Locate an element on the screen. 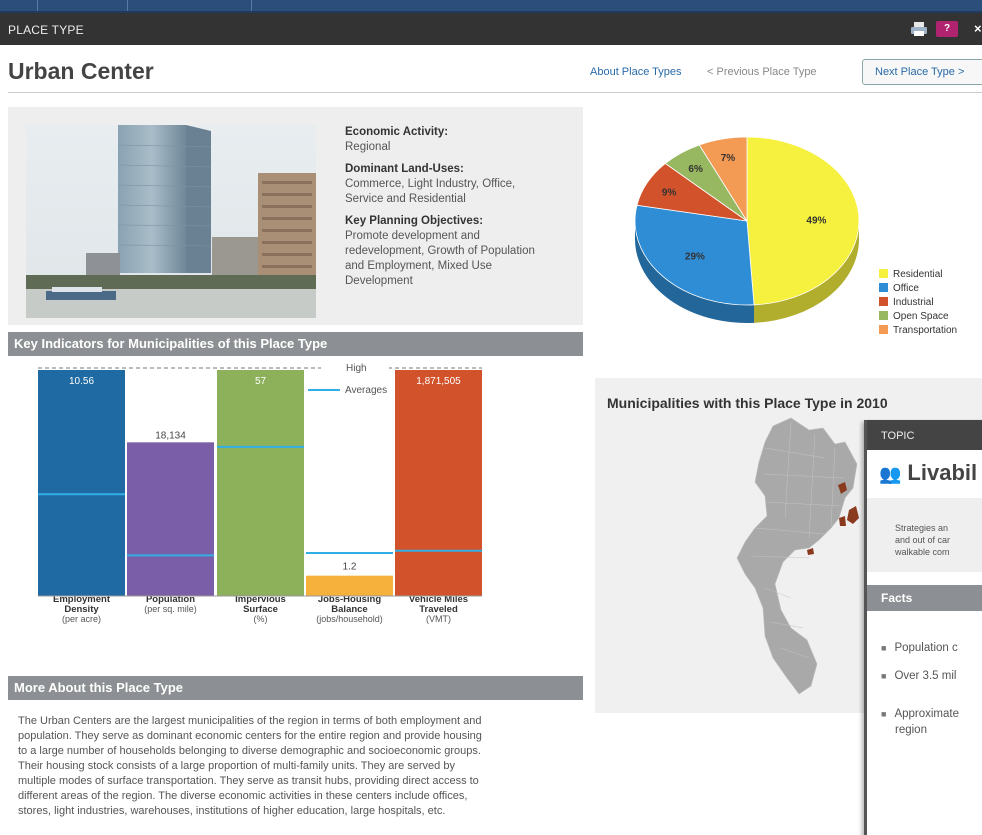 This screenshot has width=982, height=835. land-uses-label: Dominant Land-Uses: is located at coordinates (404, 169).